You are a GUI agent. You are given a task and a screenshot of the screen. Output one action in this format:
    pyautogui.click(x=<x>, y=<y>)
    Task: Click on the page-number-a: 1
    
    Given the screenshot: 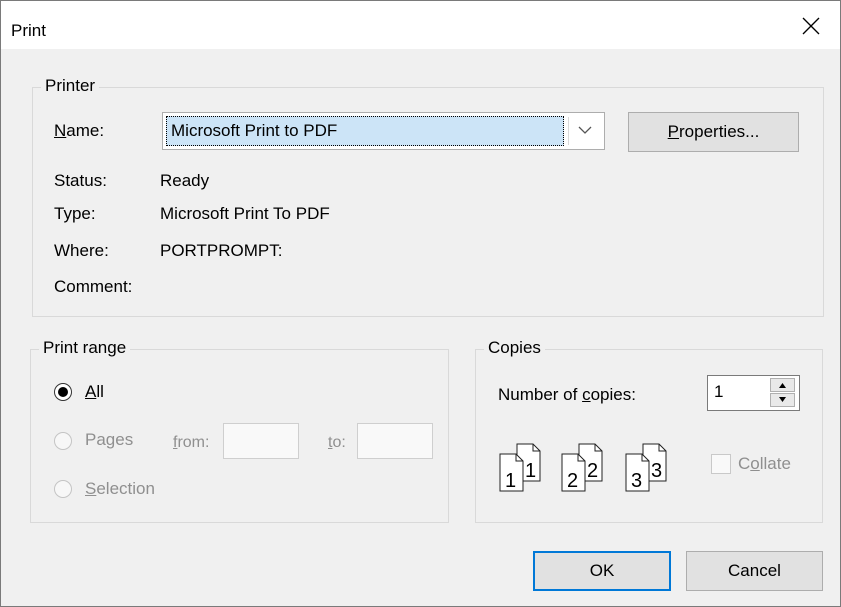 What is the action you would take?
    pyautogui.click(x=510, y=481)
    